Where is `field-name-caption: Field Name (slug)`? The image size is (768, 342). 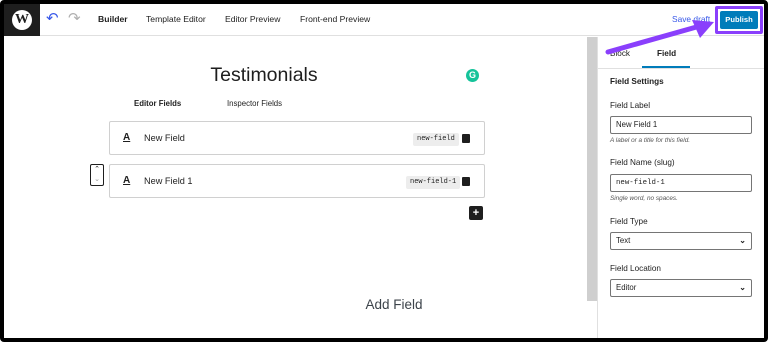
field-name-caption: Field Name (slug) is located at coordinates (642, 162).